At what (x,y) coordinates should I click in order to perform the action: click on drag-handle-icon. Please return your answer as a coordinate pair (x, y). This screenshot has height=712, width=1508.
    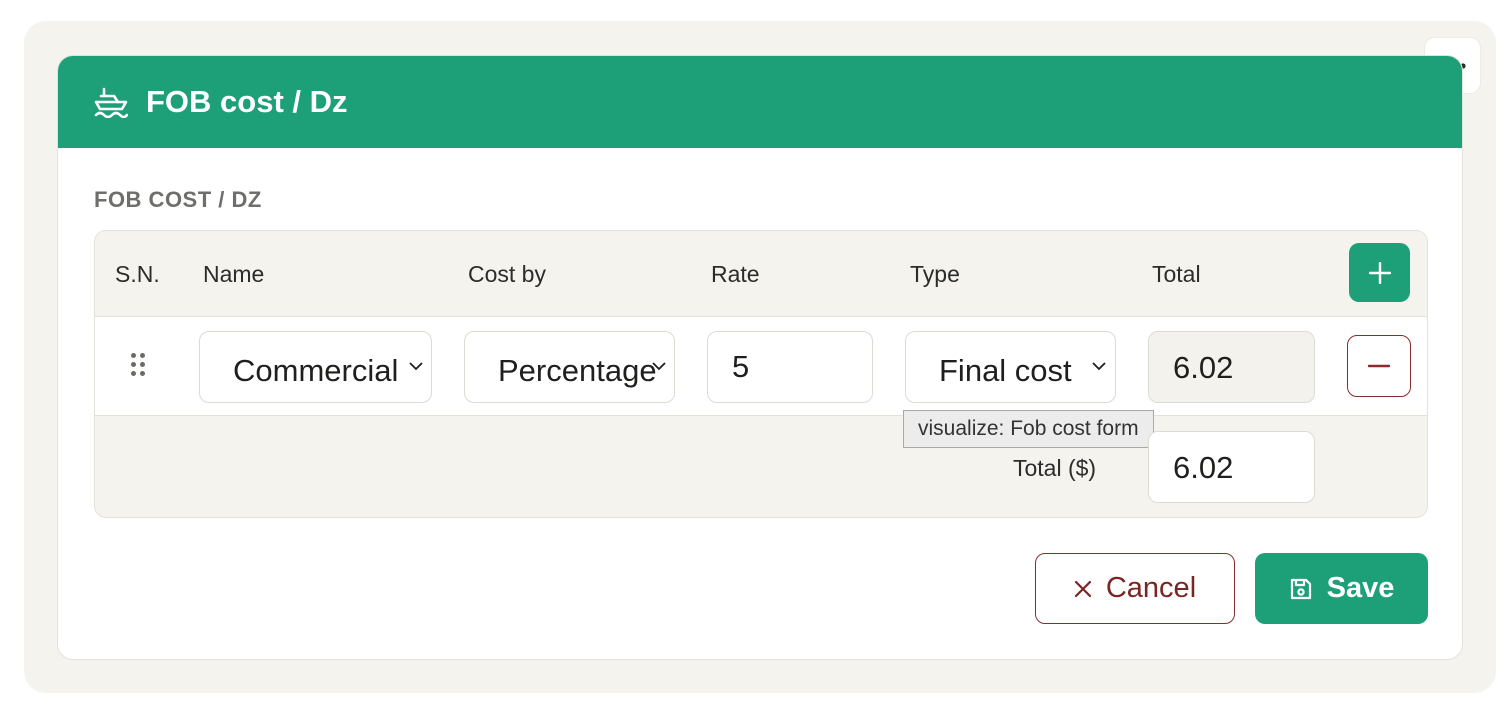
    Looking at the image, I should click on (139, 366).